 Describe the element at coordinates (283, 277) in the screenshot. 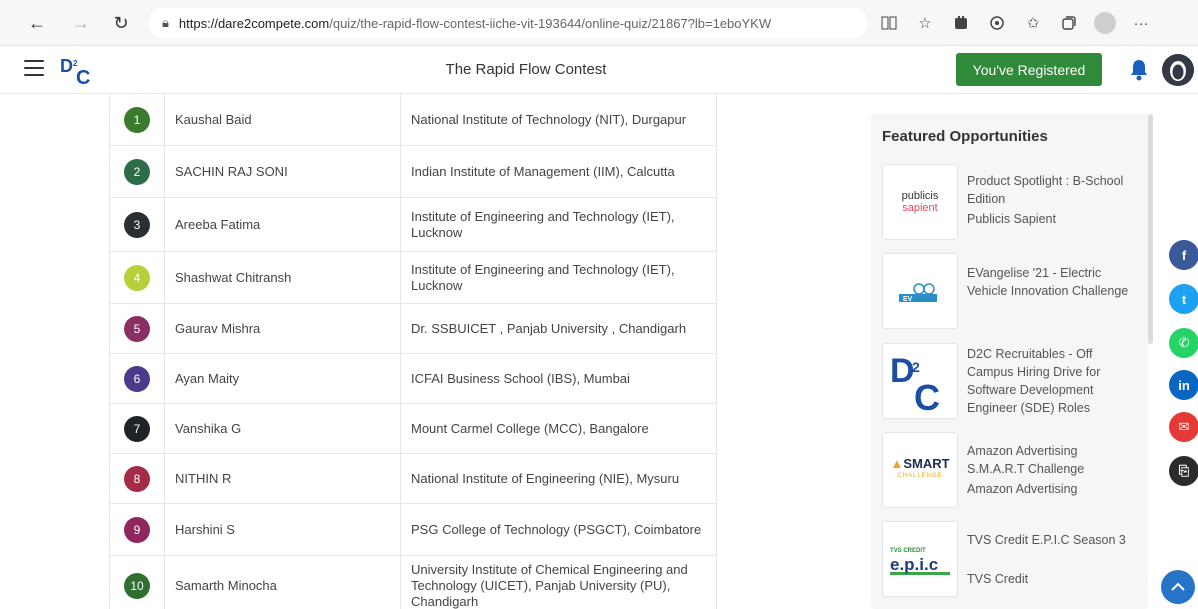

I see `participant-name: Shashwat Chitransh` at that location.